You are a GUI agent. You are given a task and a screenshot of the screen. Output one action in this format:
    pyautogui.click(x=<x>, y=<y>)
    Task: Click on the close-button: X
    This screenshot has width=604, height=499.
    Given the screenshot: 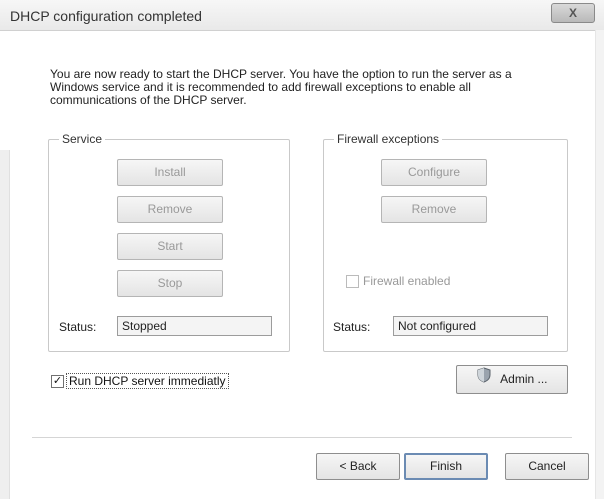 What is the action you would take?
    pyautogui.click(x=573, y=13)
    